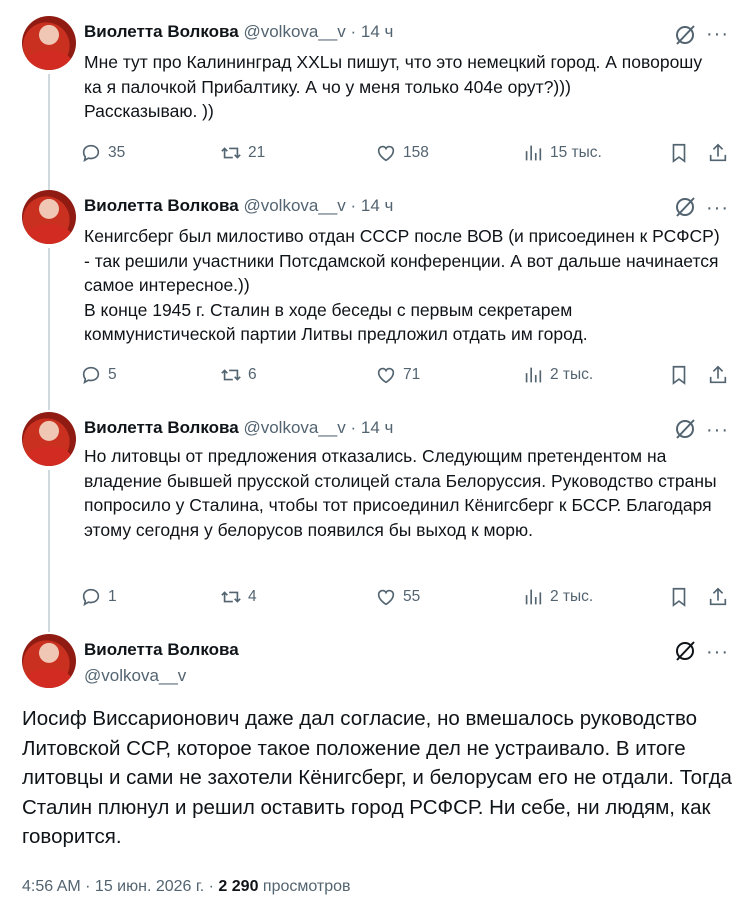  What do you see at coordinates (257, 152) in the screenshot?
I see `repost-count: 21` at bounding box center [257, 152].